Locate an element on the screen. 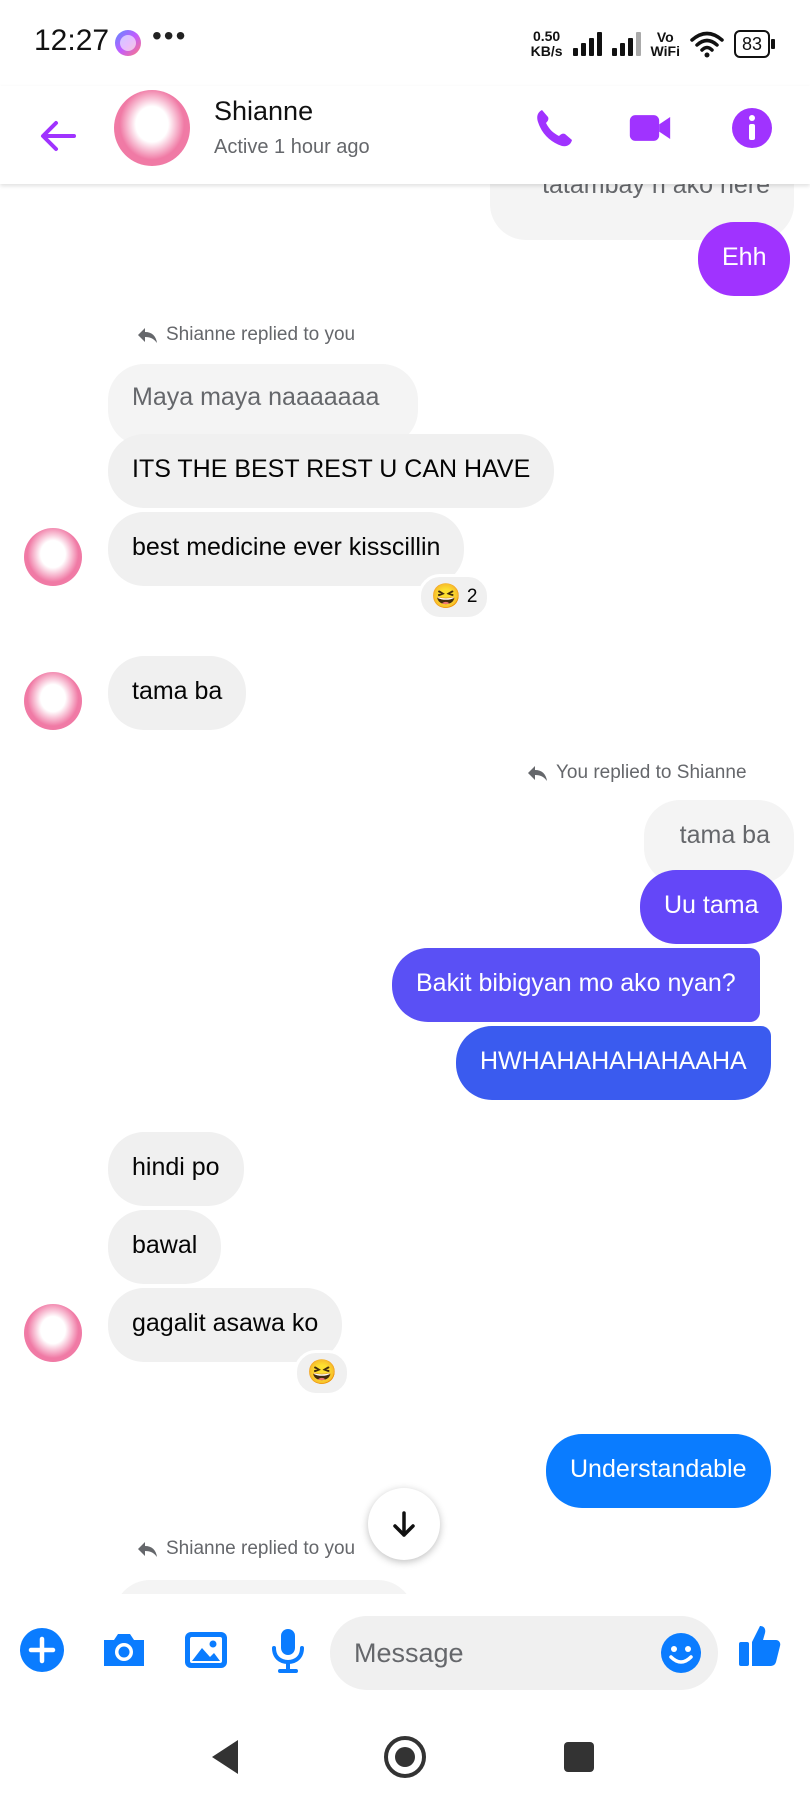  camera-icon is located at coordinates (124, 1650).